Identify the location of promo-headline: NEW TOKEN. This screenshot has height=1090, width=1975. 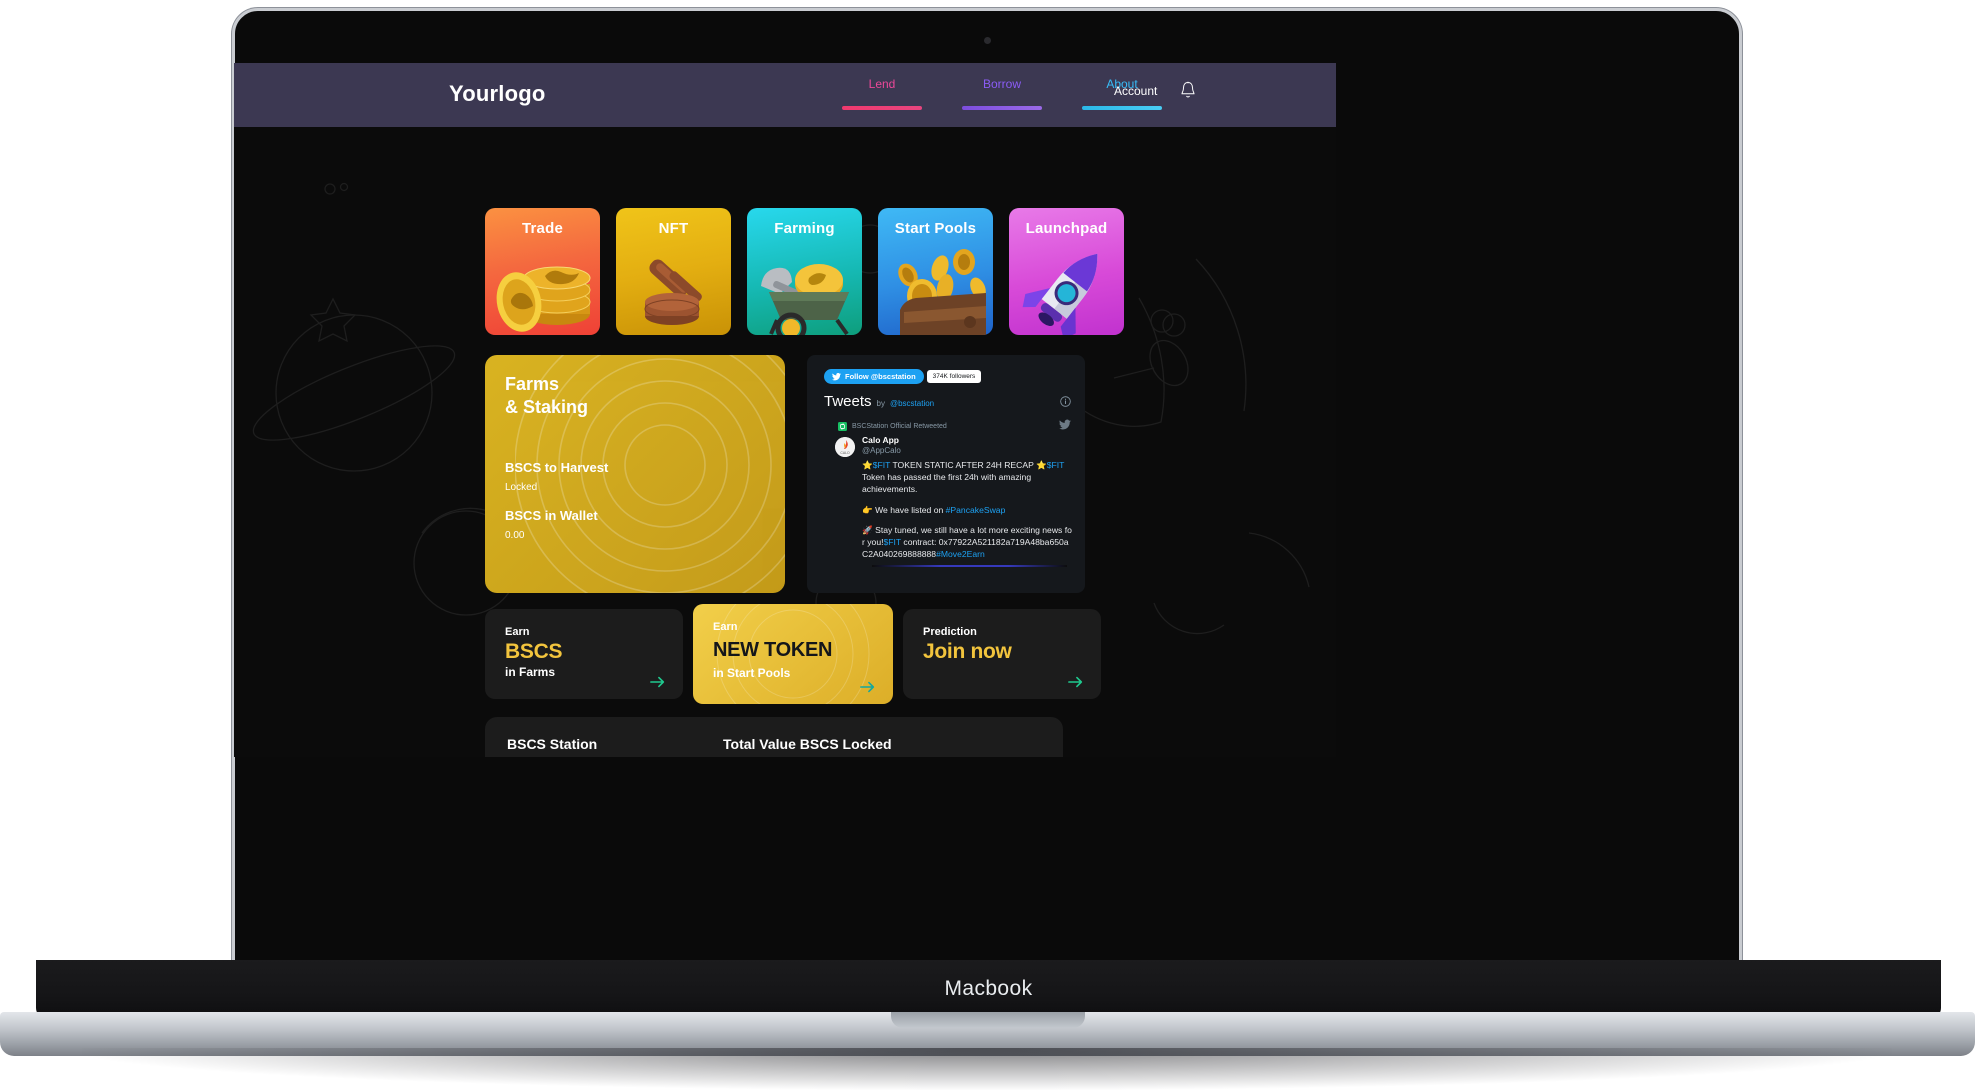
(773, 650).